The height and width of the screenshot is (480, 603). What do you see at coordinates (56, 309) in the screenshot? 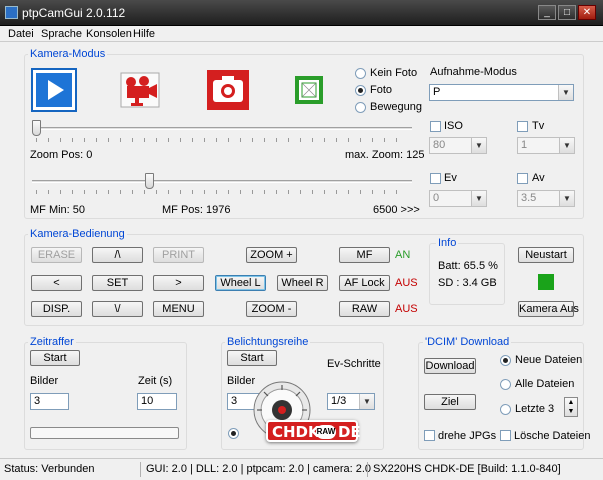
I see `disp-button: DISP.` at bounding box center [56, 309].